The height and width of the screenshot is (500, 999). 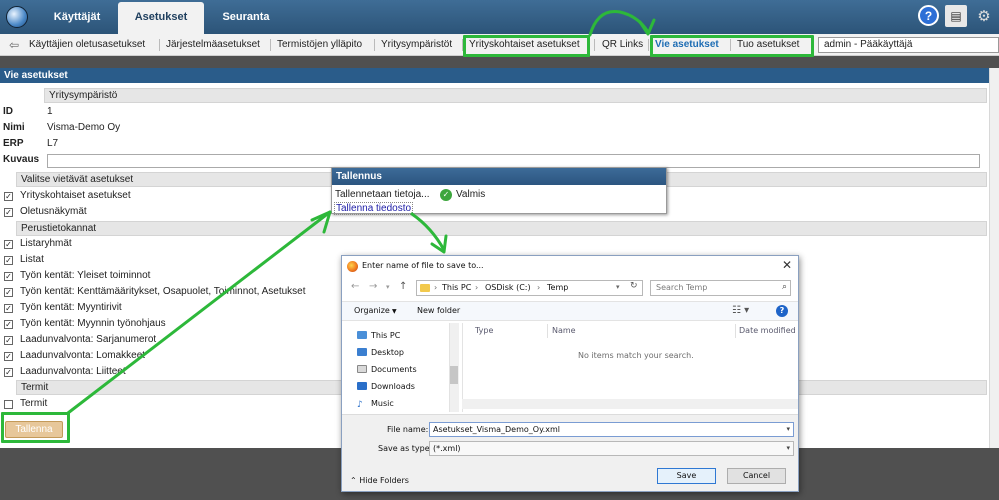 I want to click on file-name-value: Asetukset_Visma_Demo_Oy.xml, so click(x=496, y=429).